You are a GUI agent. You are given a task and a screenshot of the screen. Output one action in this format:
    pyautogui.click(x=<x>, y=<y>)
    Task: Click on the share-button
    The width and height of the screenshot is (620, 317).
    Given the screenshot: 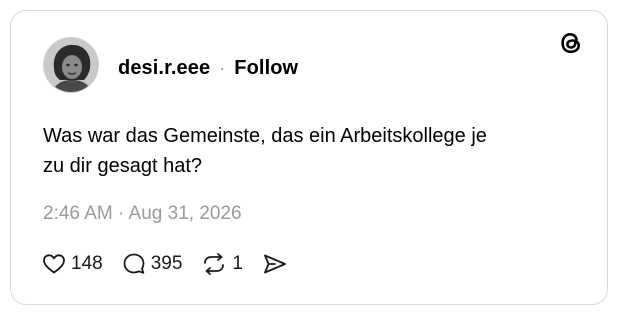 What is the action you would take?
    pyautogui.click(x=277, y=264)
    